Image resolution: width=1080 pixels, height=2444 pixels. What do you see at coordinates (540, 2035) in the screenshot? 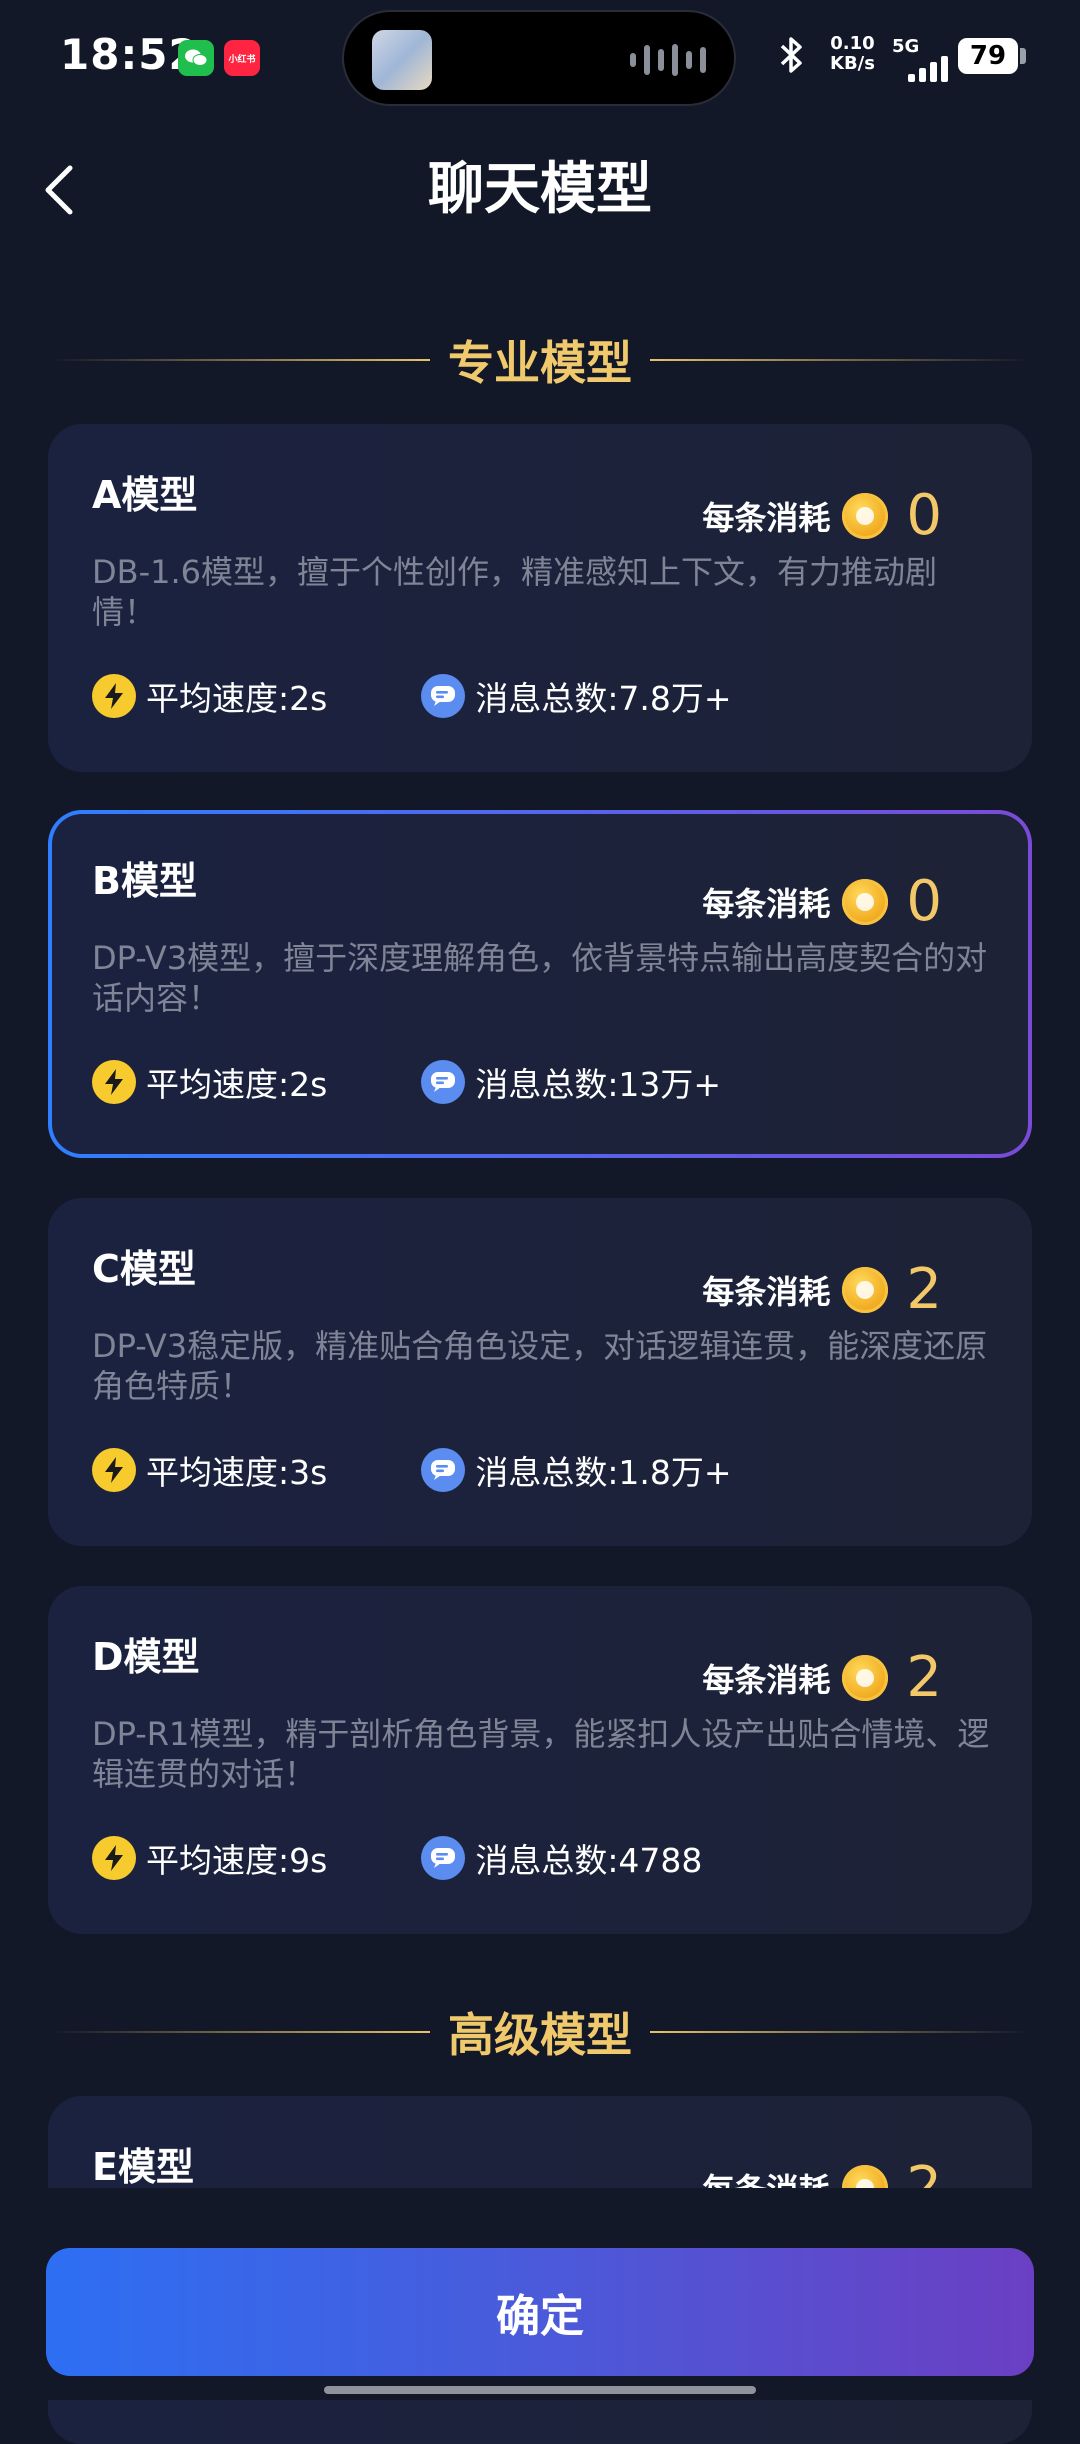
I see `section-title: 高级模型` at bounding box center [540, 2035].